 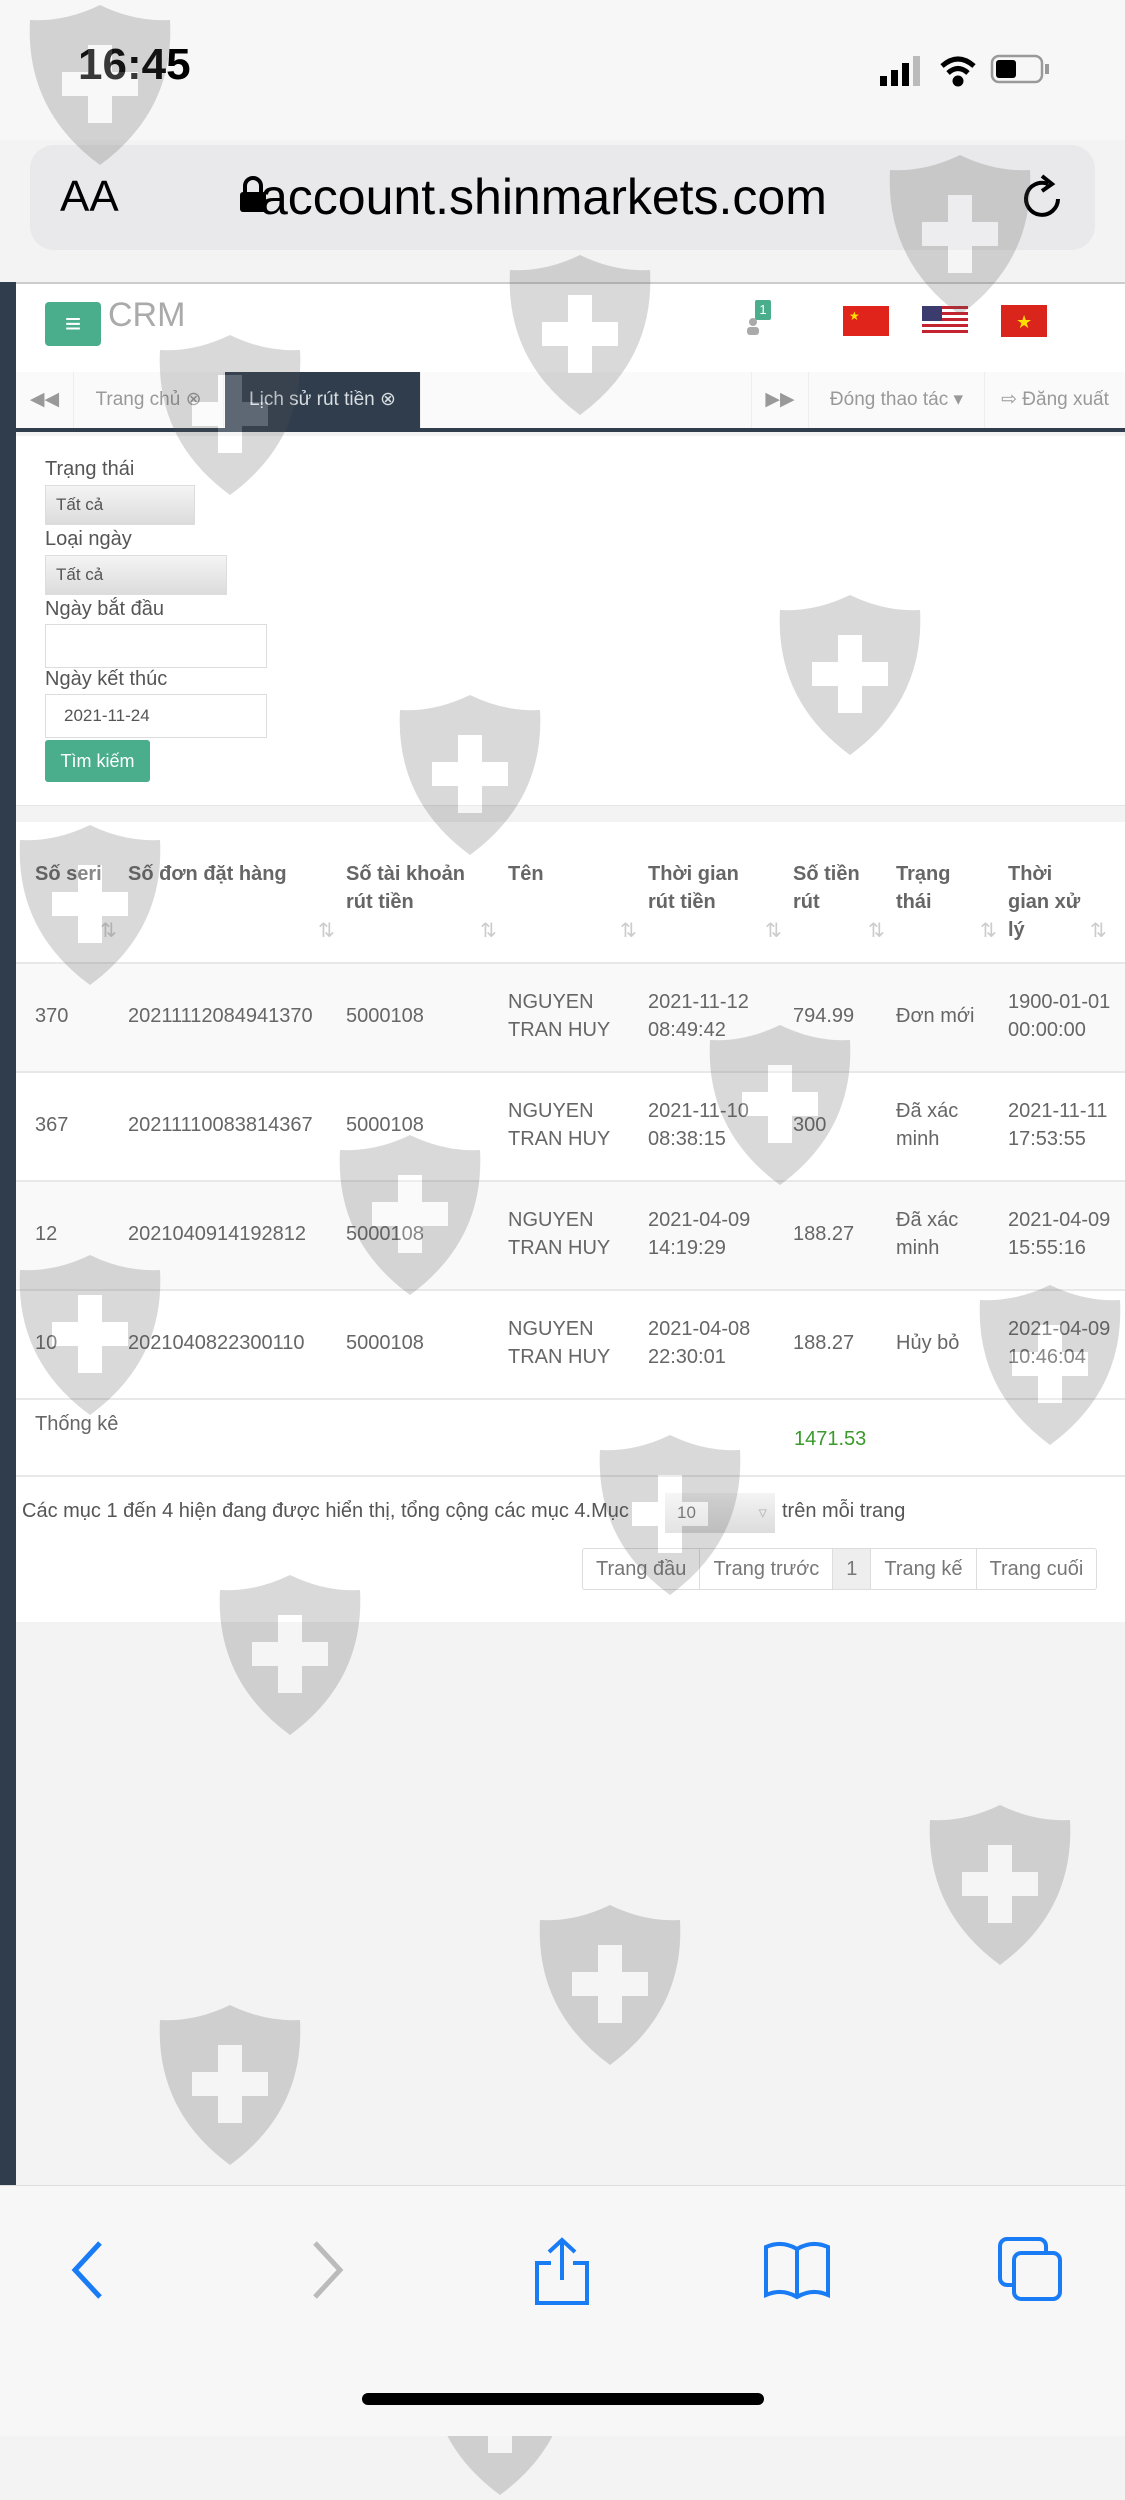 What do you see at coordinates (90, 469) in the screenshot?
I see `status-label: Trạng thái` at bounding box center [90, 469].